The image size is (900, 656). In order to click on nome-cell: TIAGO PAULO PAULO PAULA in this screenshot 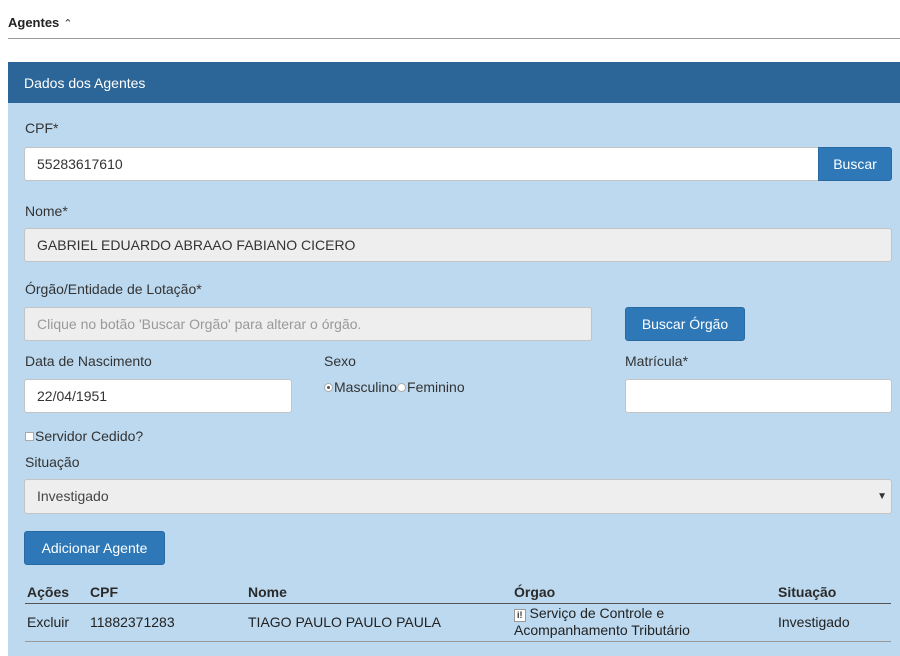, I will do `click(379, 622)`.